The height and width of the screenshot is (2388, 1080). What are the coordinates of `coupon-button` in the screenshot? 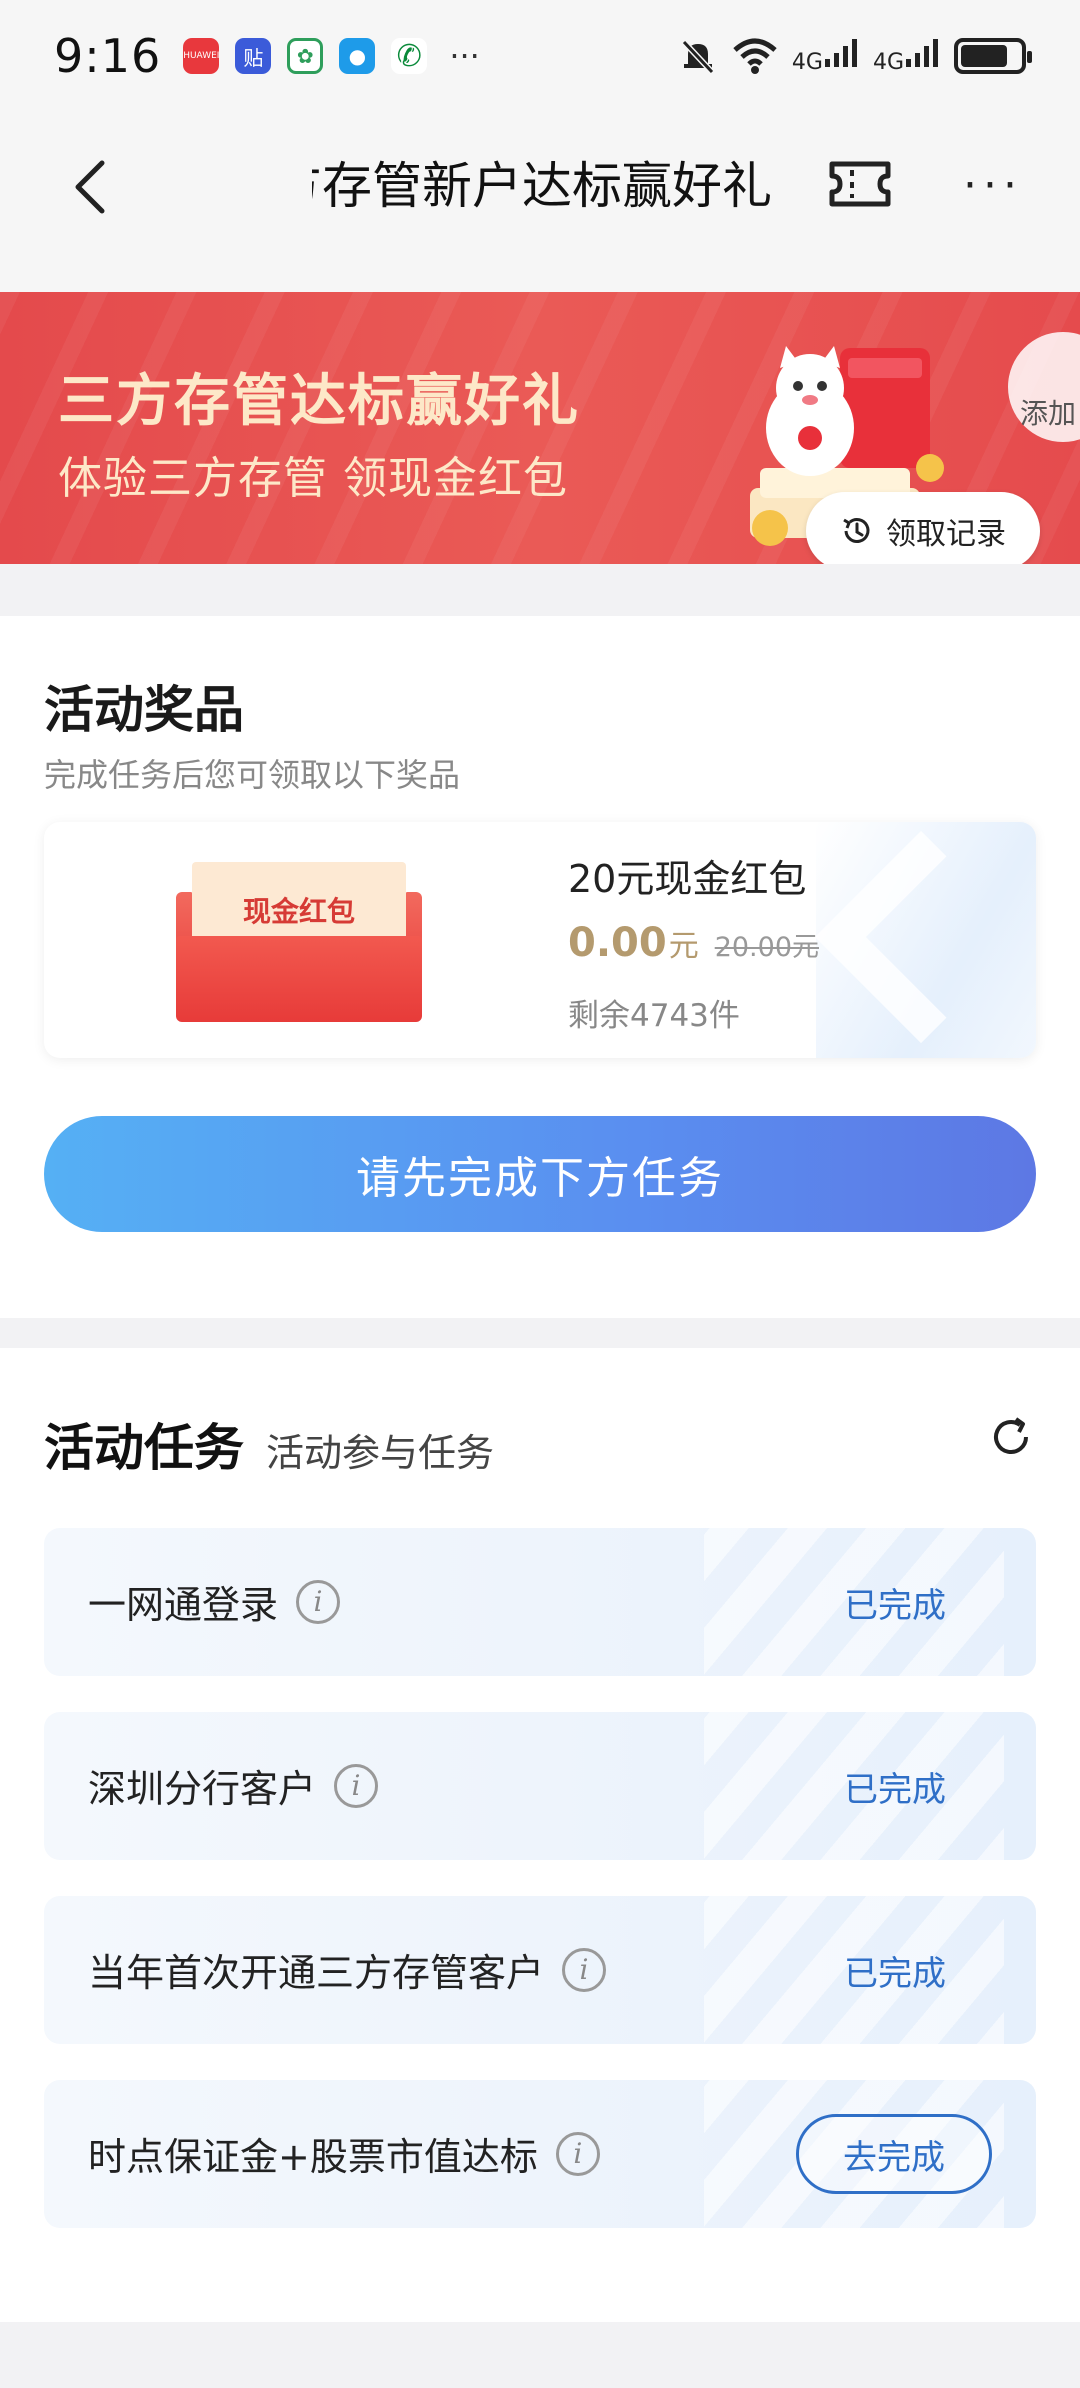 It's located at (860, 184).